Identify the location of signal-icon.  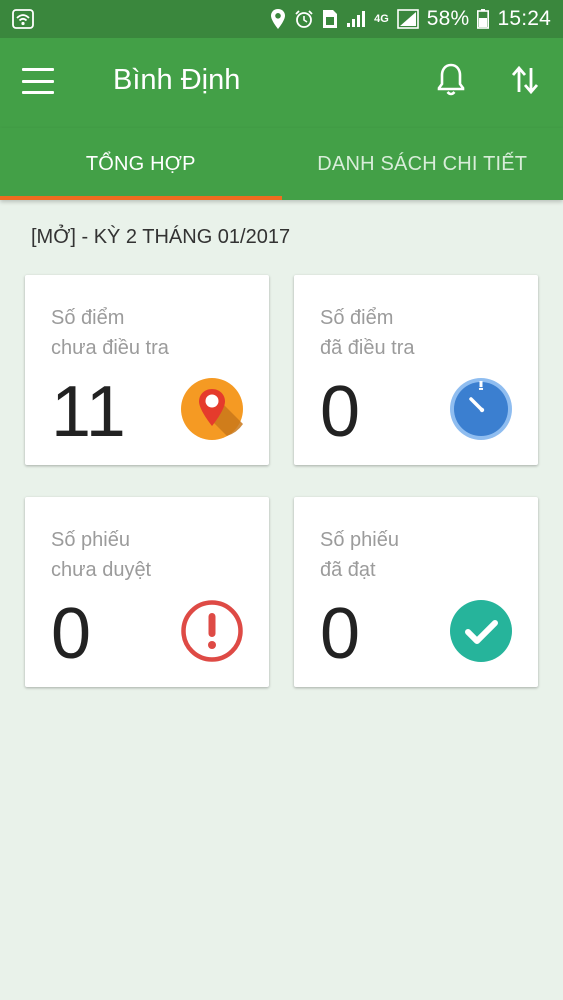
(356, 19).